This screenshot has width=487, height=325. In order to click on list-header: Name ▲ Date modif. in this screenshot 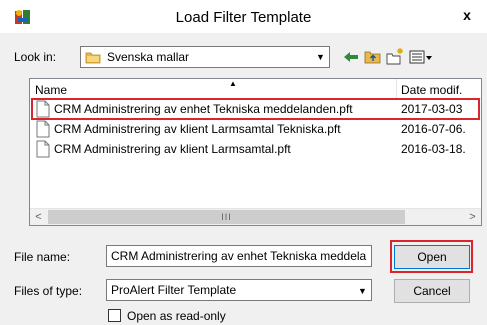, I will do `click(255, 89)`.